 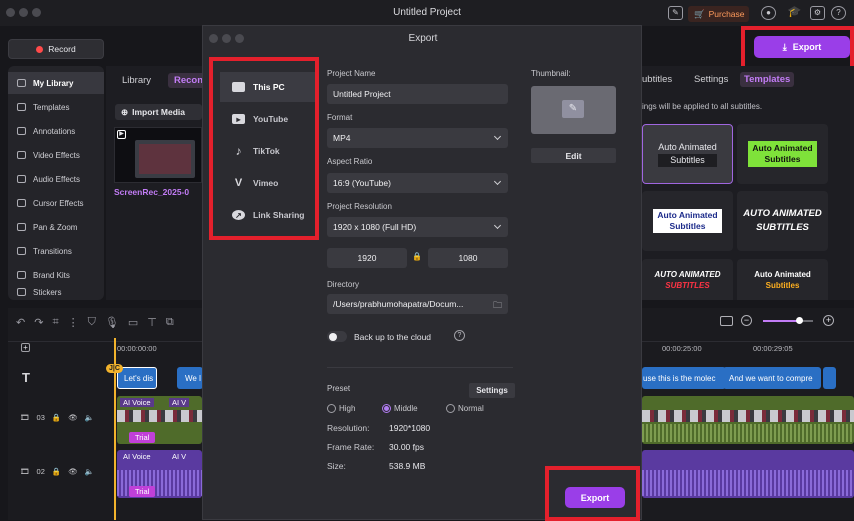 I want to click on sidebar-item-cursor-effects: Cursor Effects, so click(x=56, y=203).